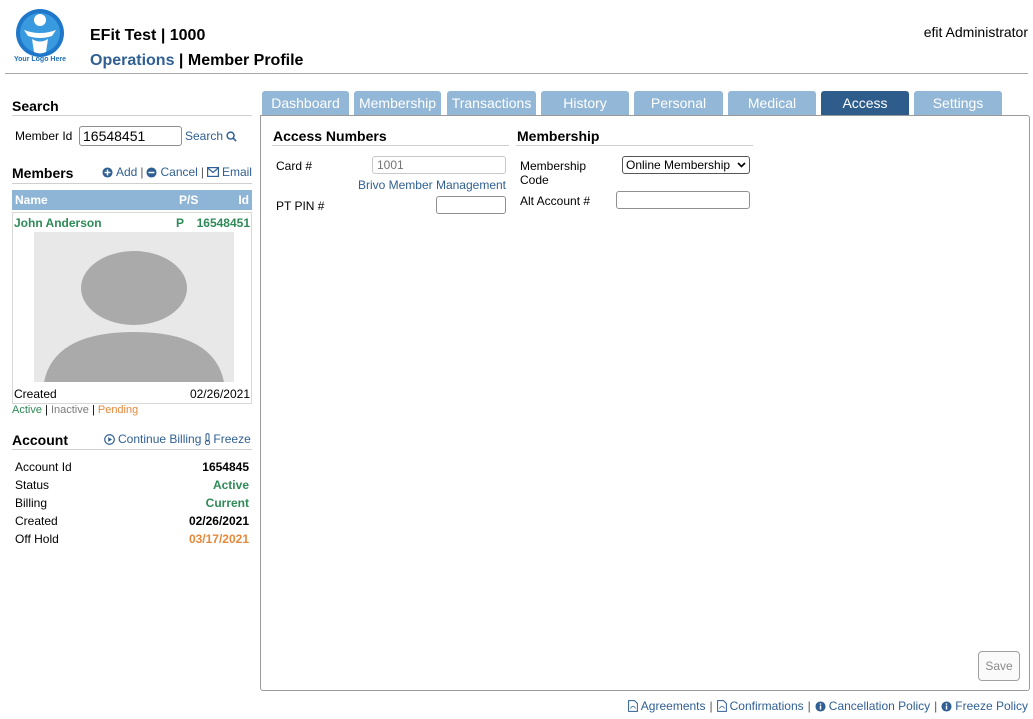 This screenshot has width=1033, height=719. What do you see at coordinates (69, 410) in the screenshot?
I see `legend-inactive: Inactive` at bounding box center [69, 410].